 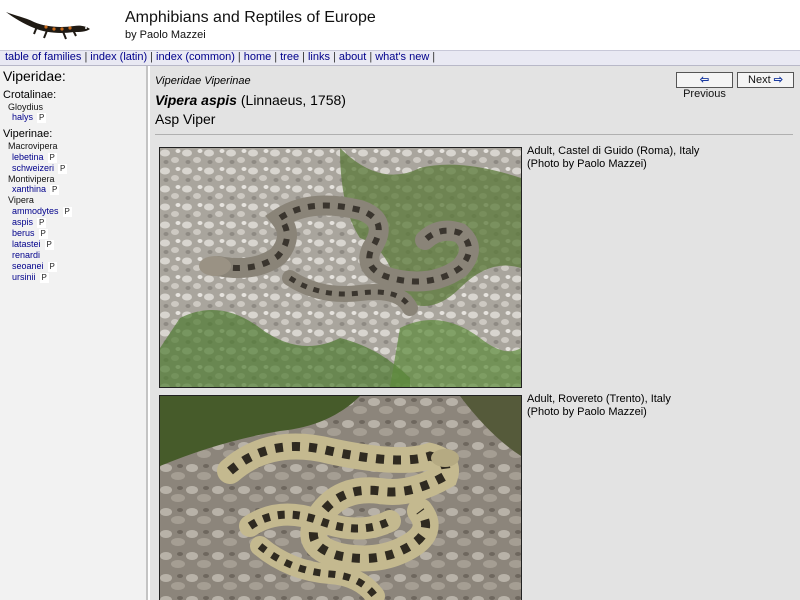 I want to click on sidebar-species-schweizeri: schweizeri, so click(x=33, y=168).